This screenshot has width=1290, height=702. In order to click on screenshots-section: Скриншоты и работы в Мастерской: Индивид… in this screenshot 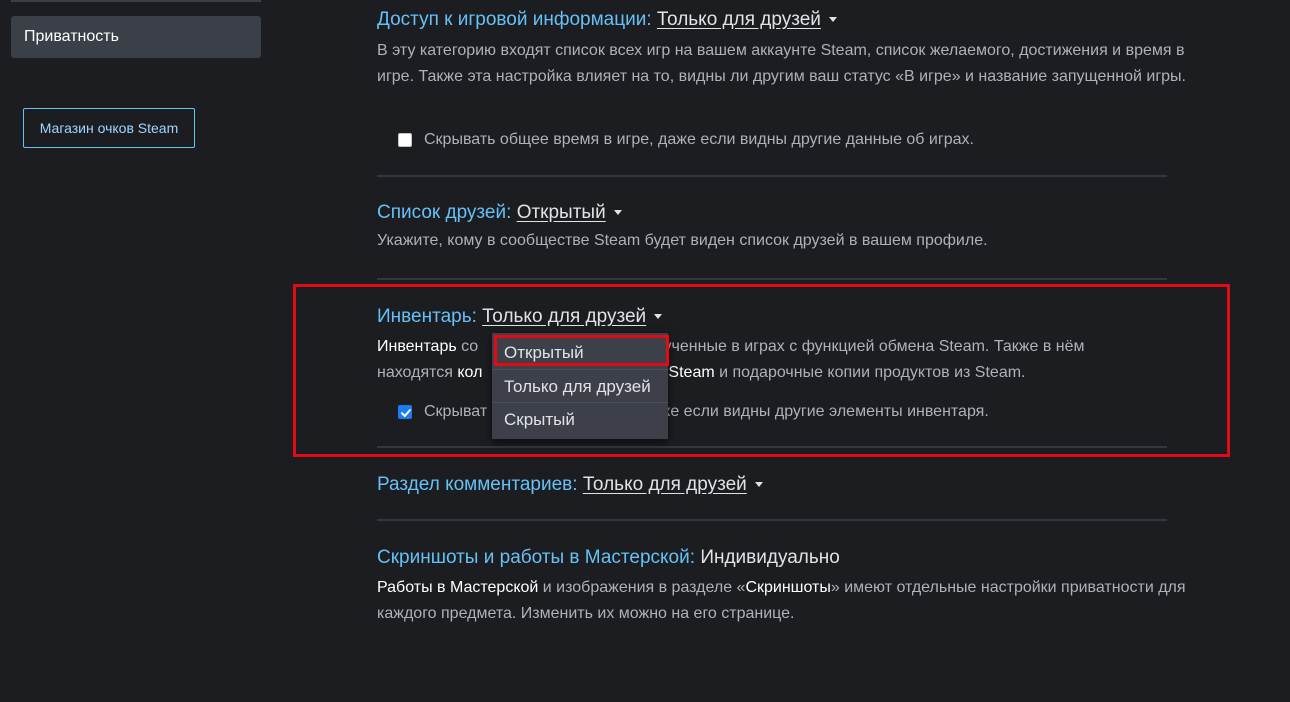, I will do `click(802, 586)`.